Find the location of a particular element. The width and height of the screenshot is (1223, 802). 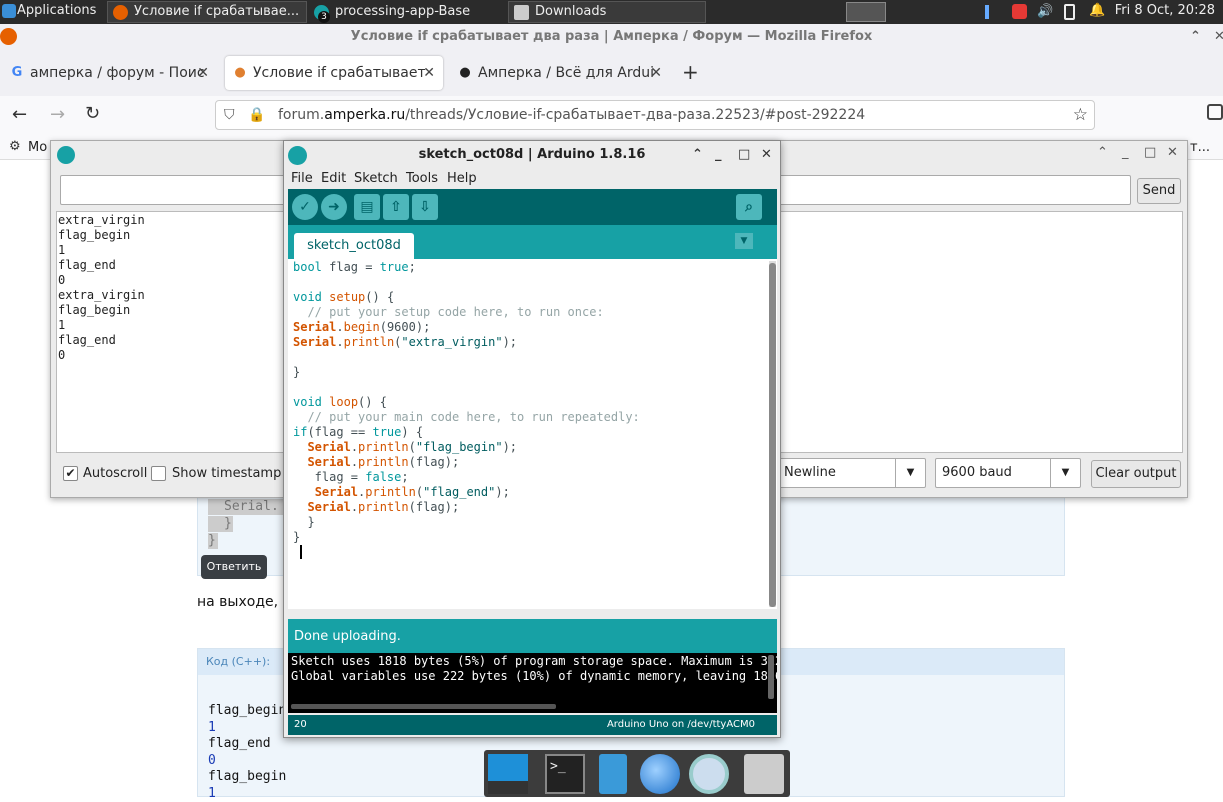

search-icon is located at coordinates (709, 774).